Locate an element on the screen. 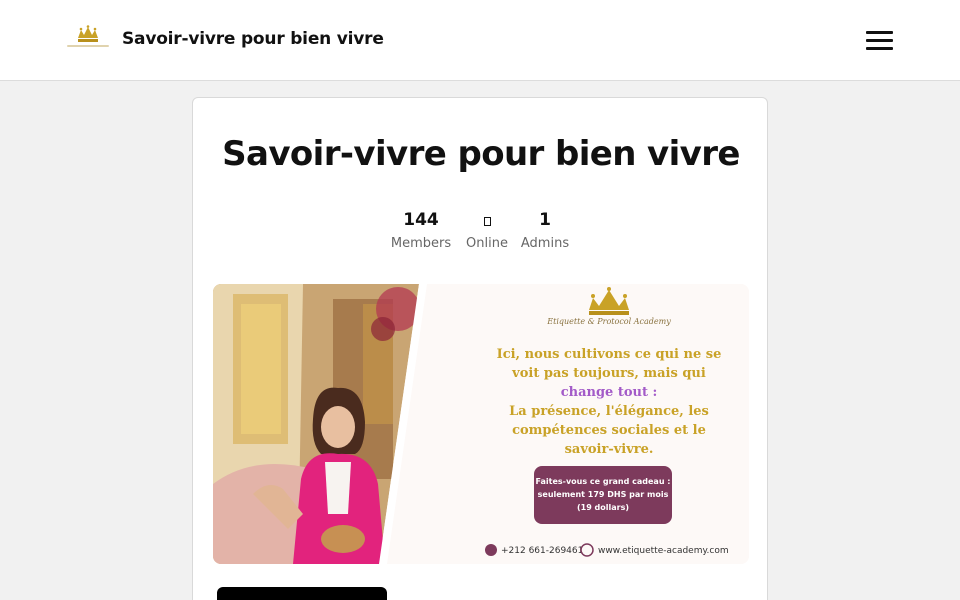  banner-line-1: Ici, nous cultivons ce qui ne se is located at coordinates (609, 354).